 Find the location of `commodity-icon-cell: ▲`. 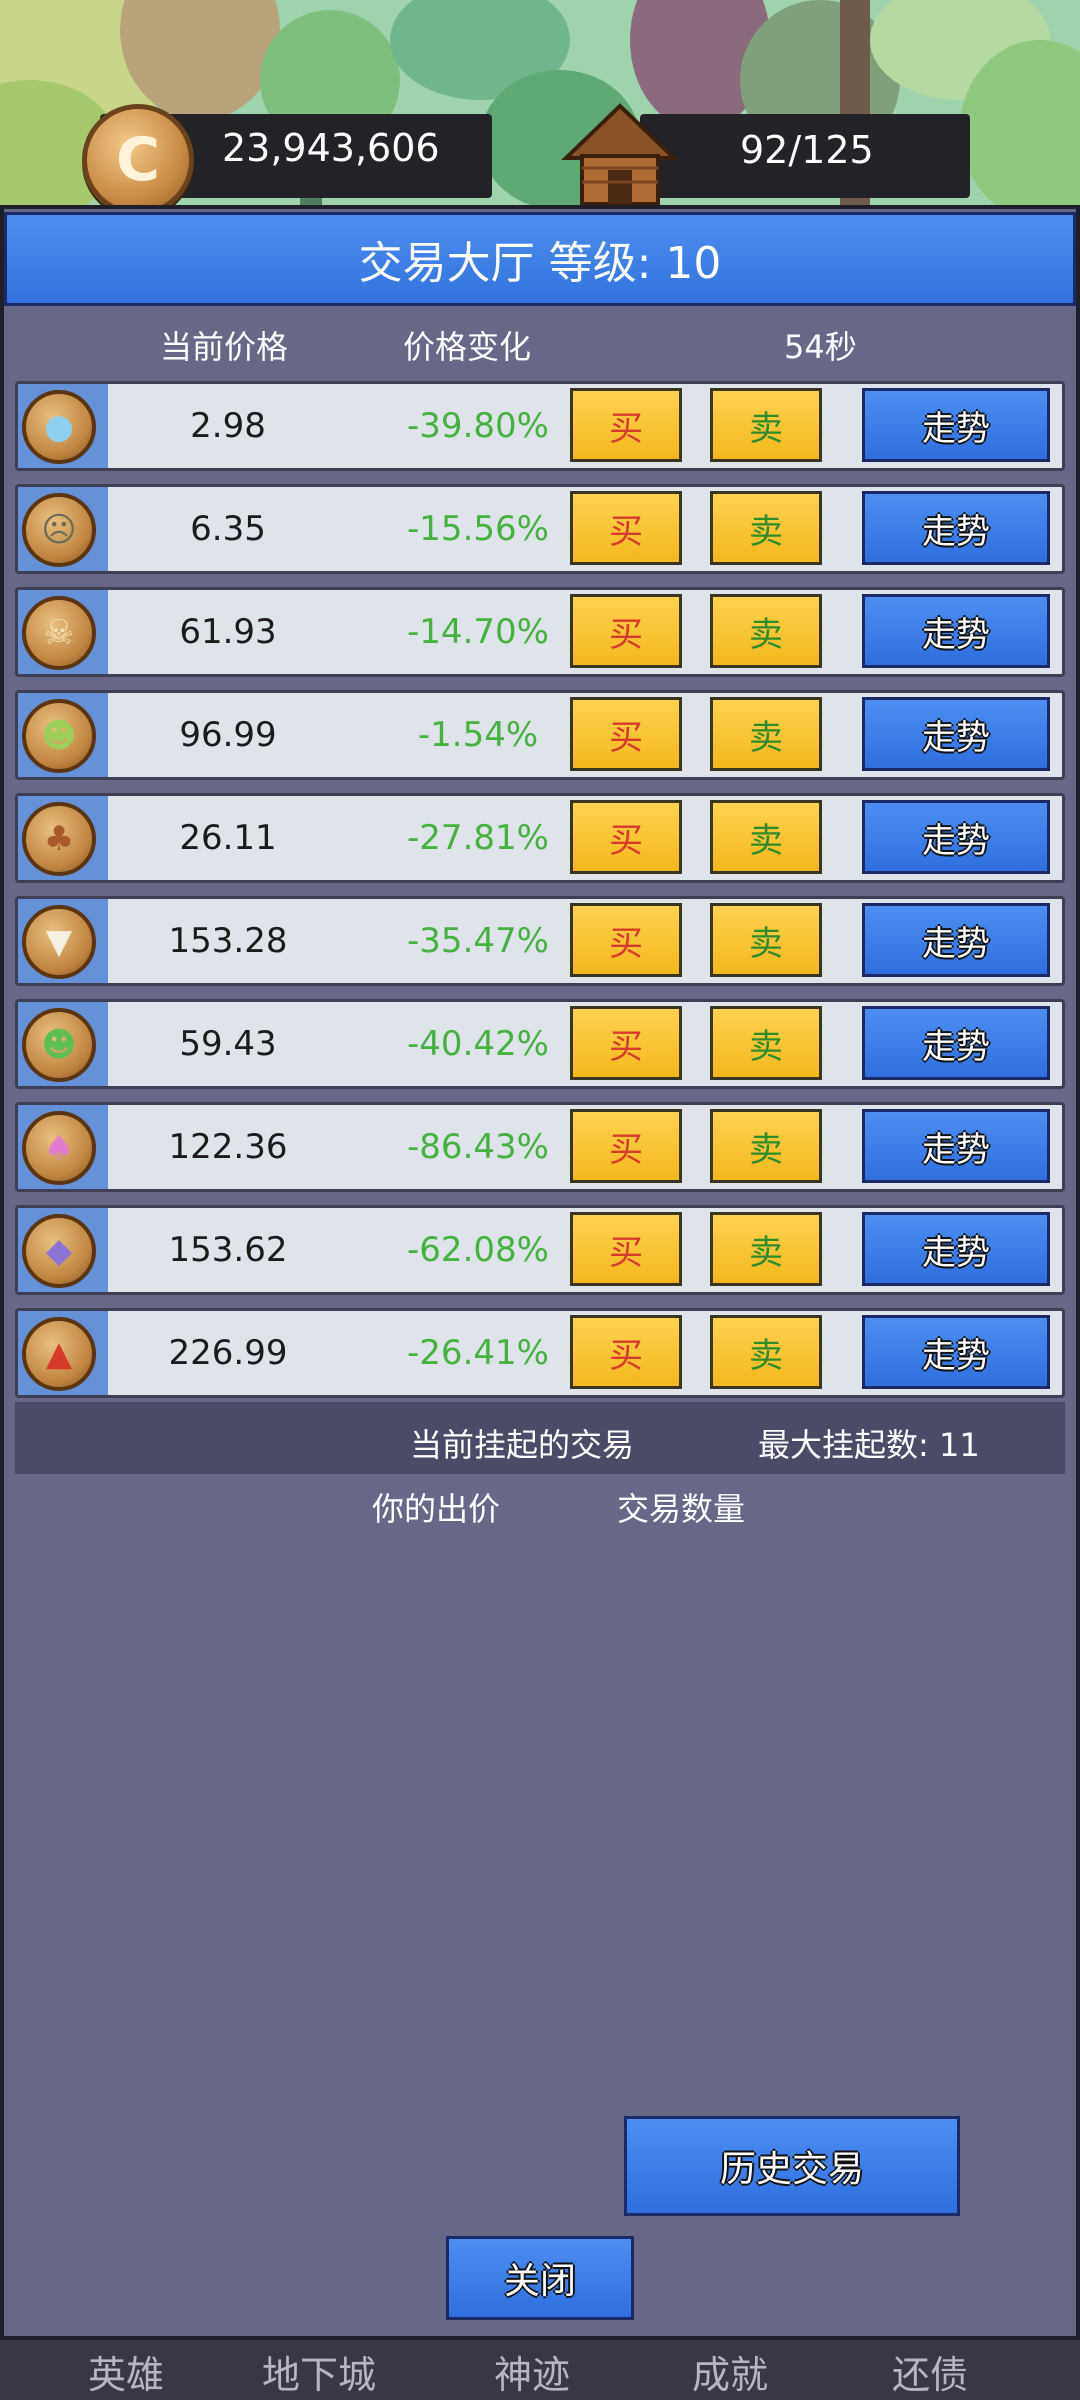

commodity-icon-cell: ▲ is located at coordinates (63, 1353).